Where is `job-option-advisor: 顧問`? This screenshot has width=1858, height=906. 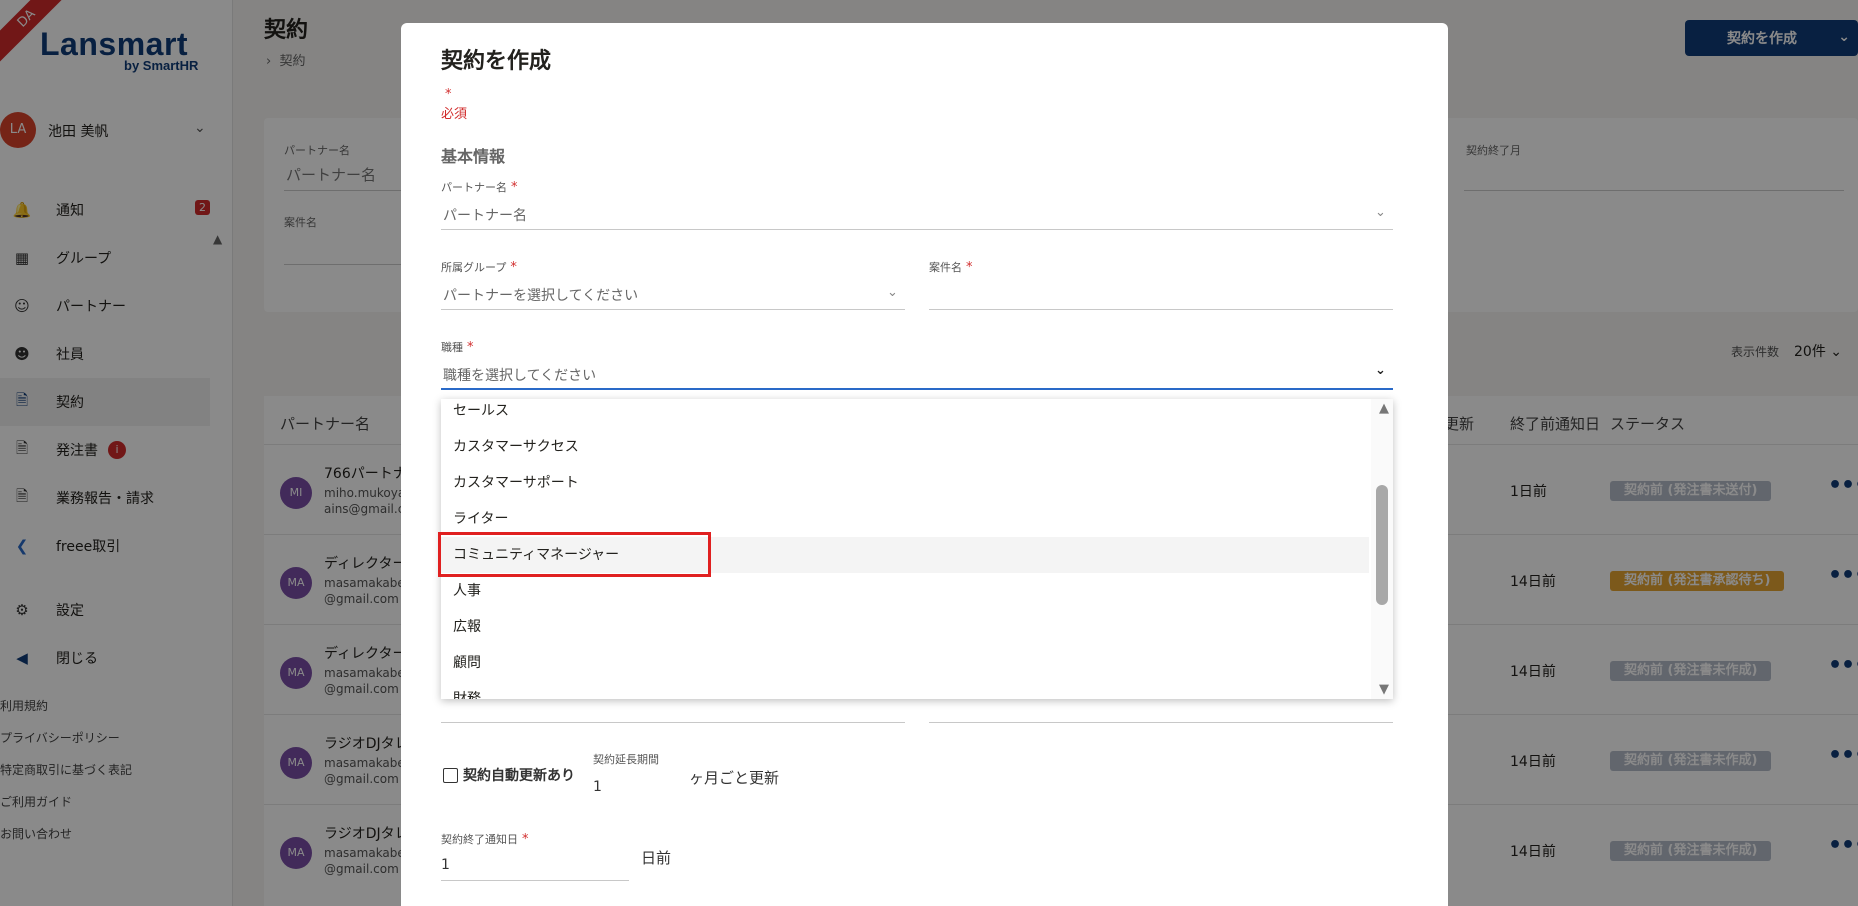
job-option-advisor: 顧問 is located at coordinates (905, 663).